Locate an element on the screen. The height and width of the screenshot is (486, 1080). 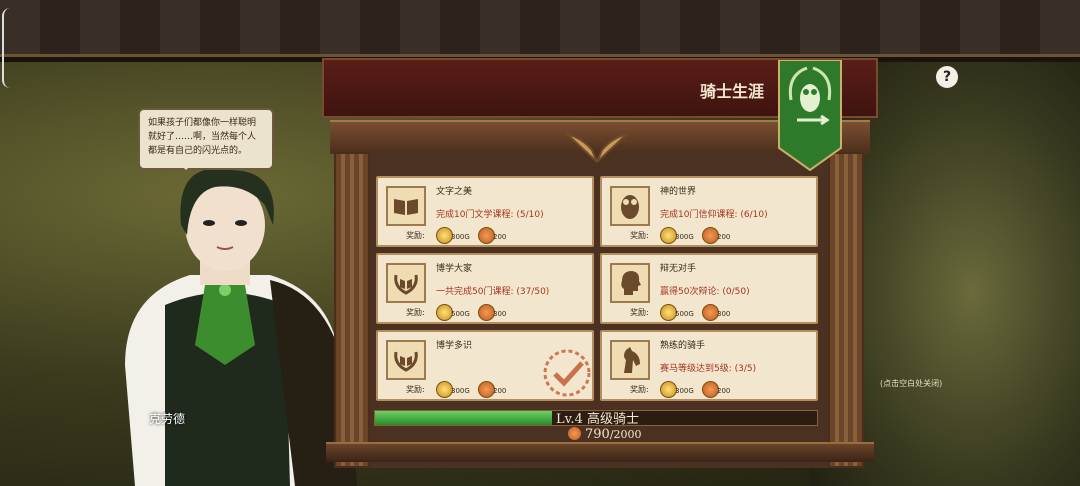
achievement-title: 辩无对手 is located at coordinates (678, 269).